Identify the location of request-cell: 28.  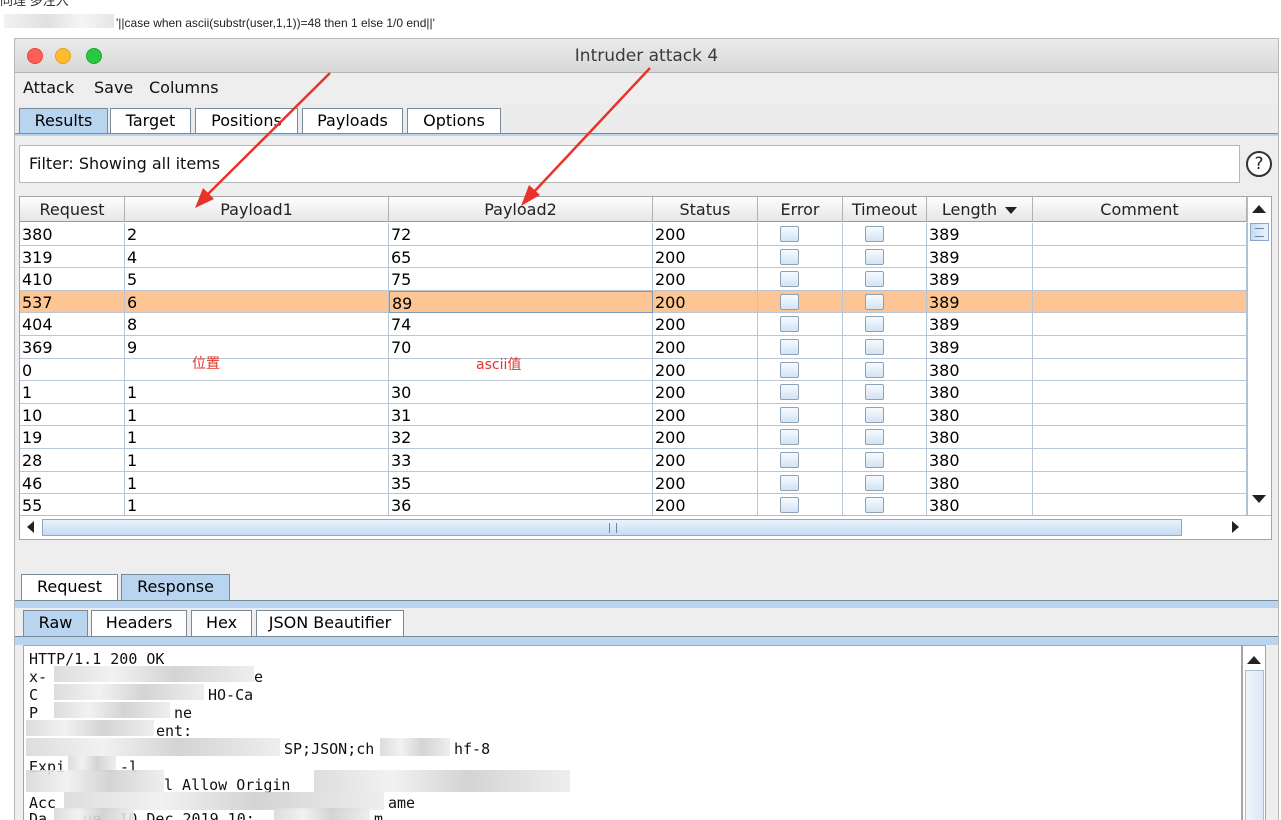
(72, 460).